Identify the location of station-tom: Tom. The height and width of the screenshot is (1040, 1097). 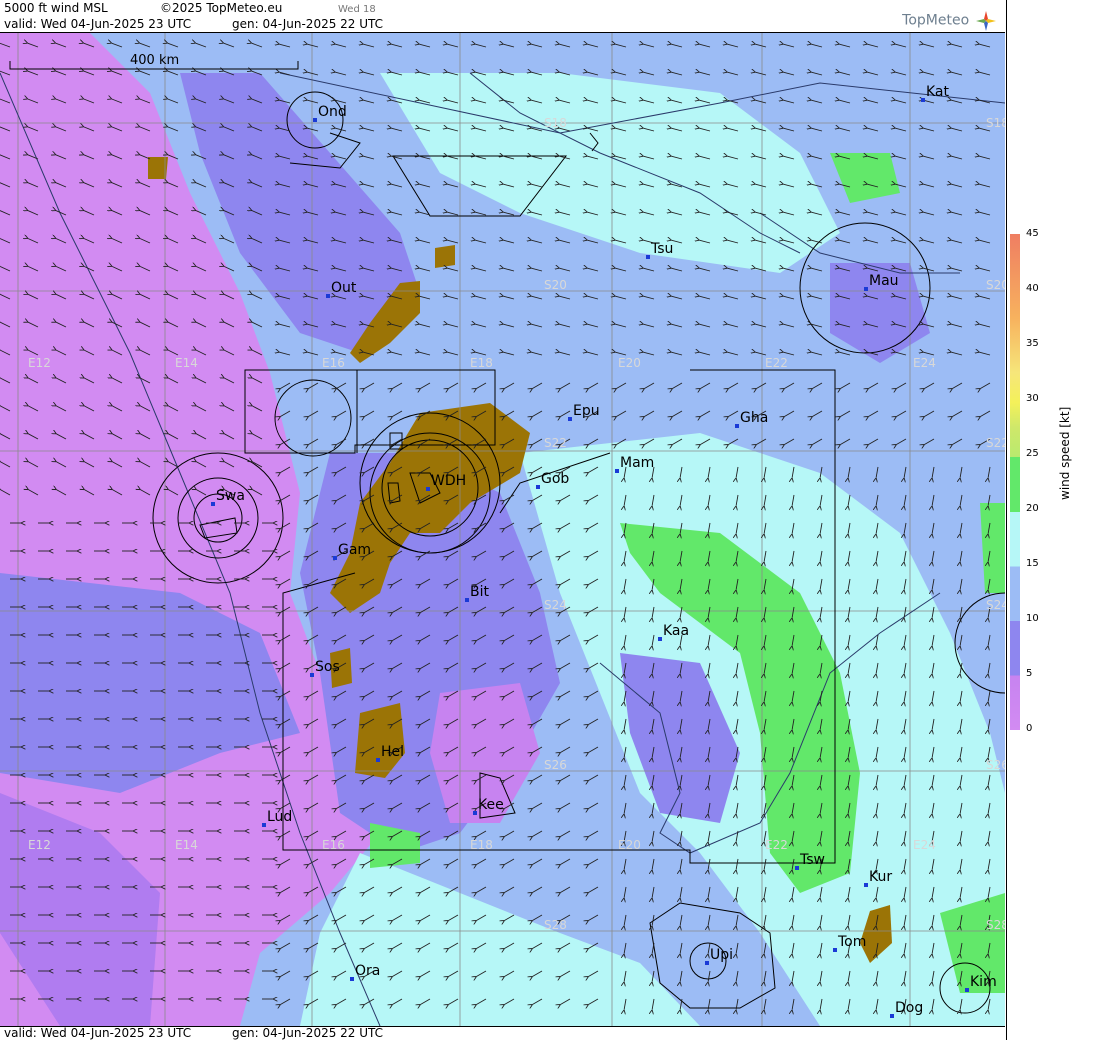
(849, 943).